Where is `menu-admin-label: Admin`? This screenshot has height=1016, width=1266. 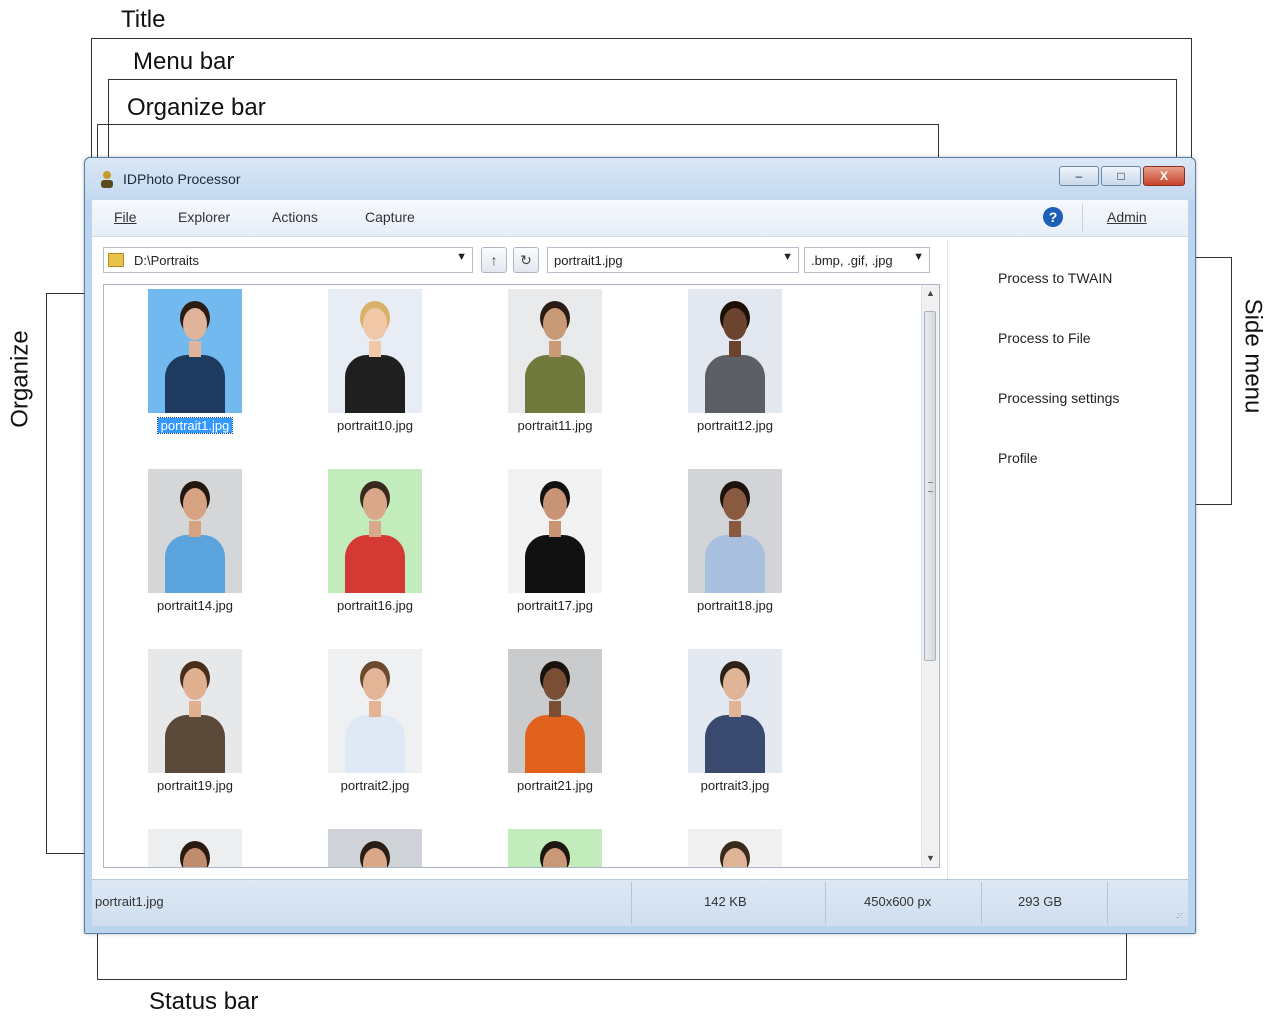 menu-admin-label: Admin is located at coordinates (1127, 217).